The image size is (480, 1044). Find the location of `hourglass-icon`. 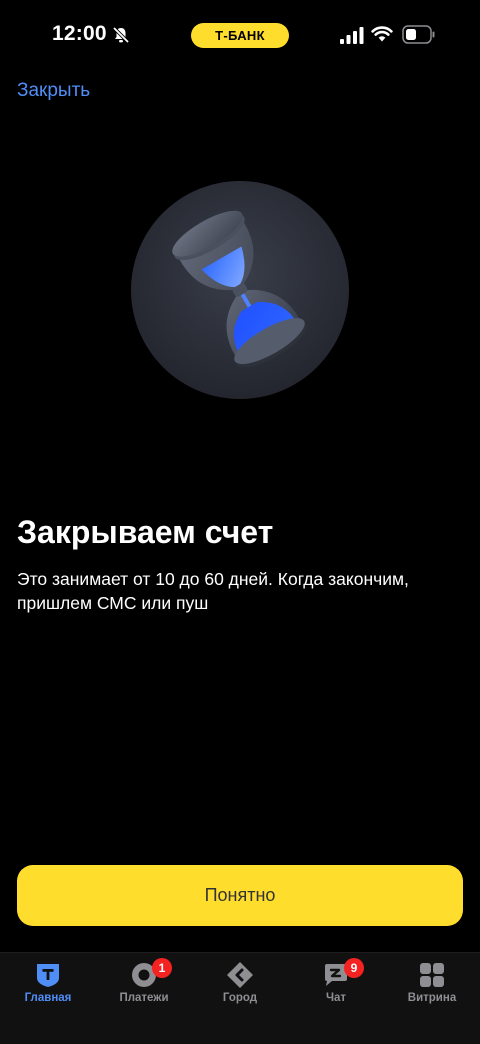

hourglass-icon is located at coordinates (240, 290).